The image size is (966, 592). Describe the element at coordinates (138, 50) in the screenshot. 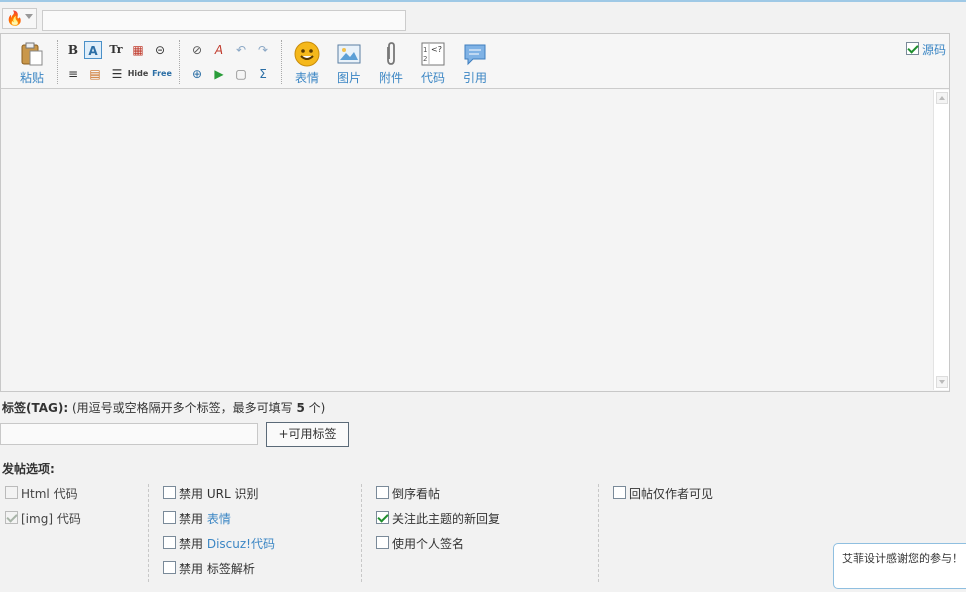

I see `color-grid-icon: ▦` at that location.